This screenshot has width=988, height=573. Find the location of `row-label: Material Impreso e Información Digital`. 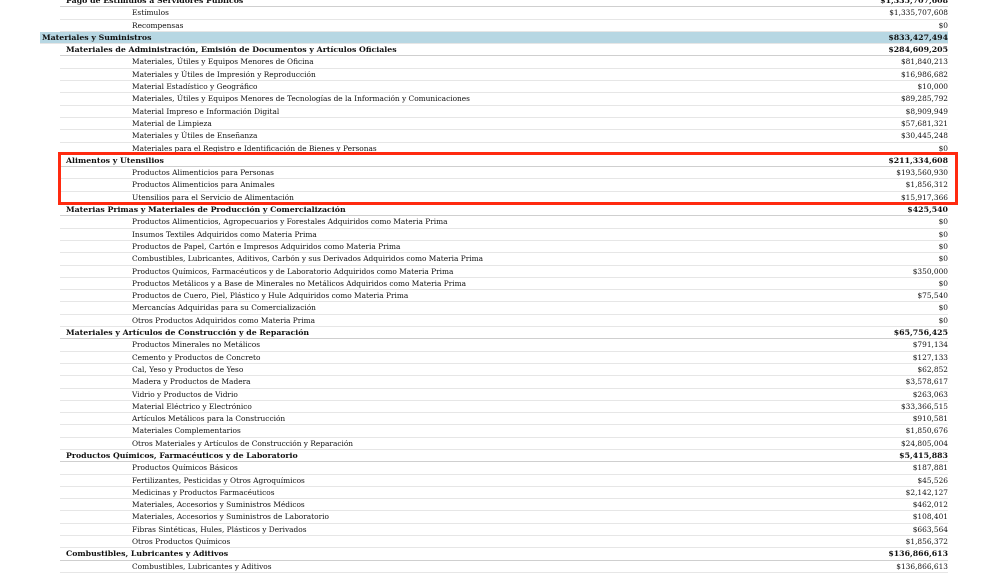

row-label: Material Impreso e Información Digital is located at coordinates (206, 111).